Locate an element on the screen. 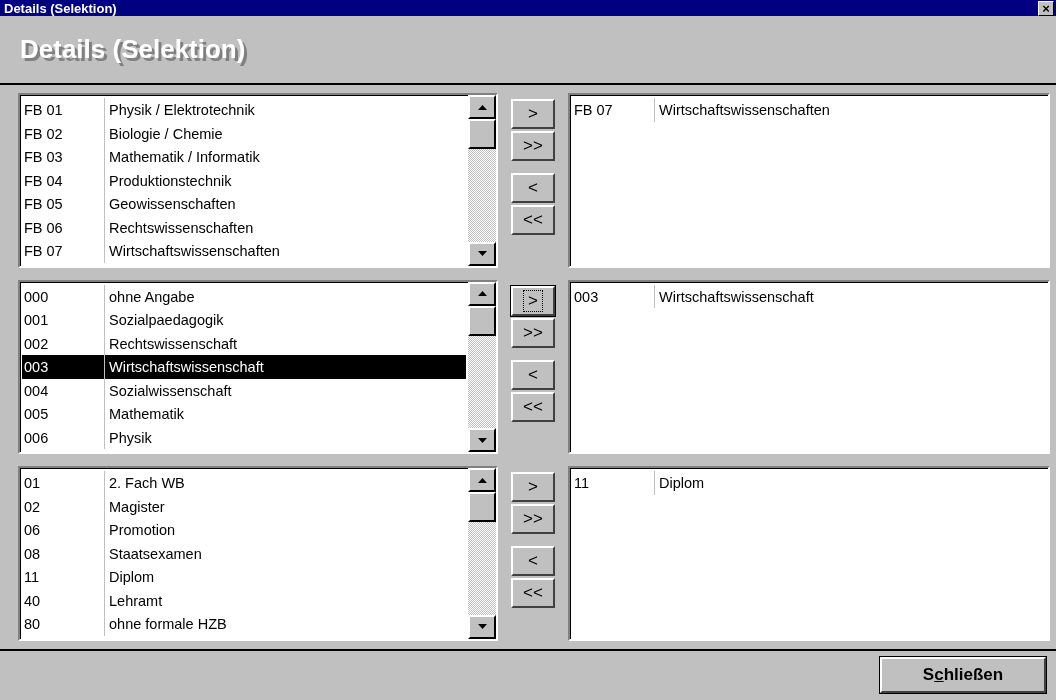 This screenshot has width=1056, height=700. item-code: FB 01 is located at coordinates (43, 110).